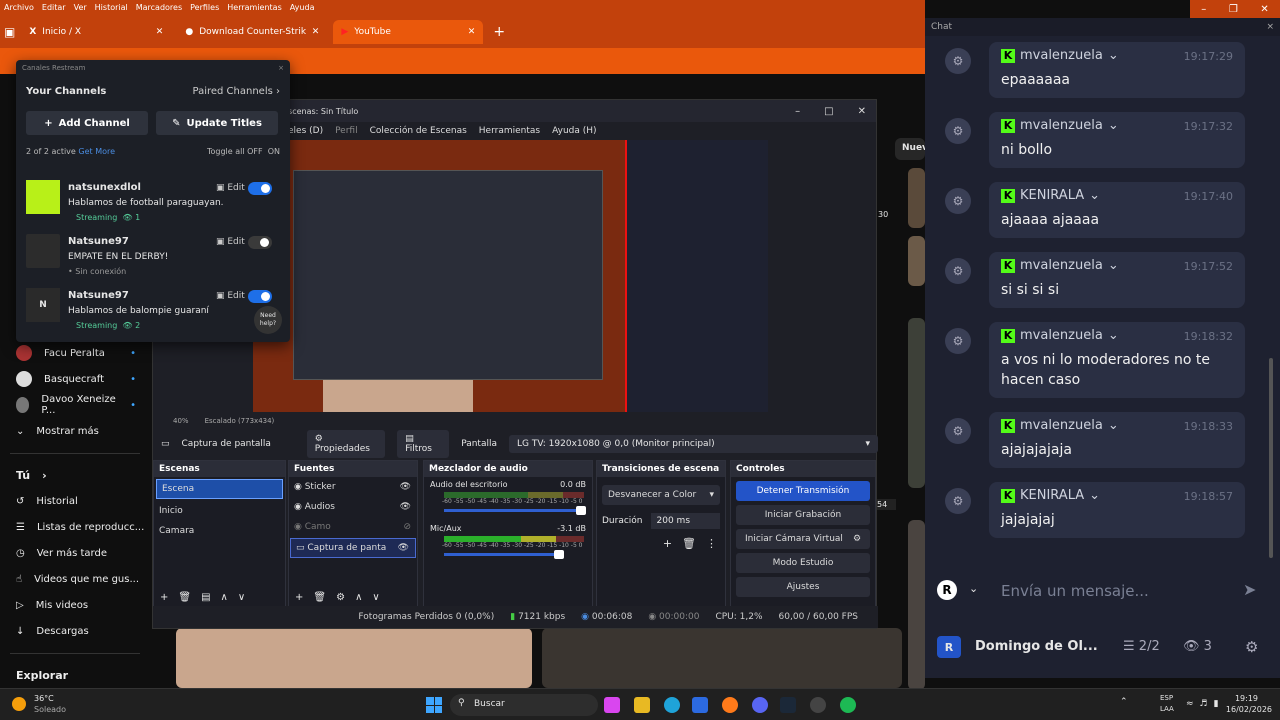 Image resolution: width=1280 pixels, height=720 pixels. I want to click on filter-icon: ▤, so click(205, 597).